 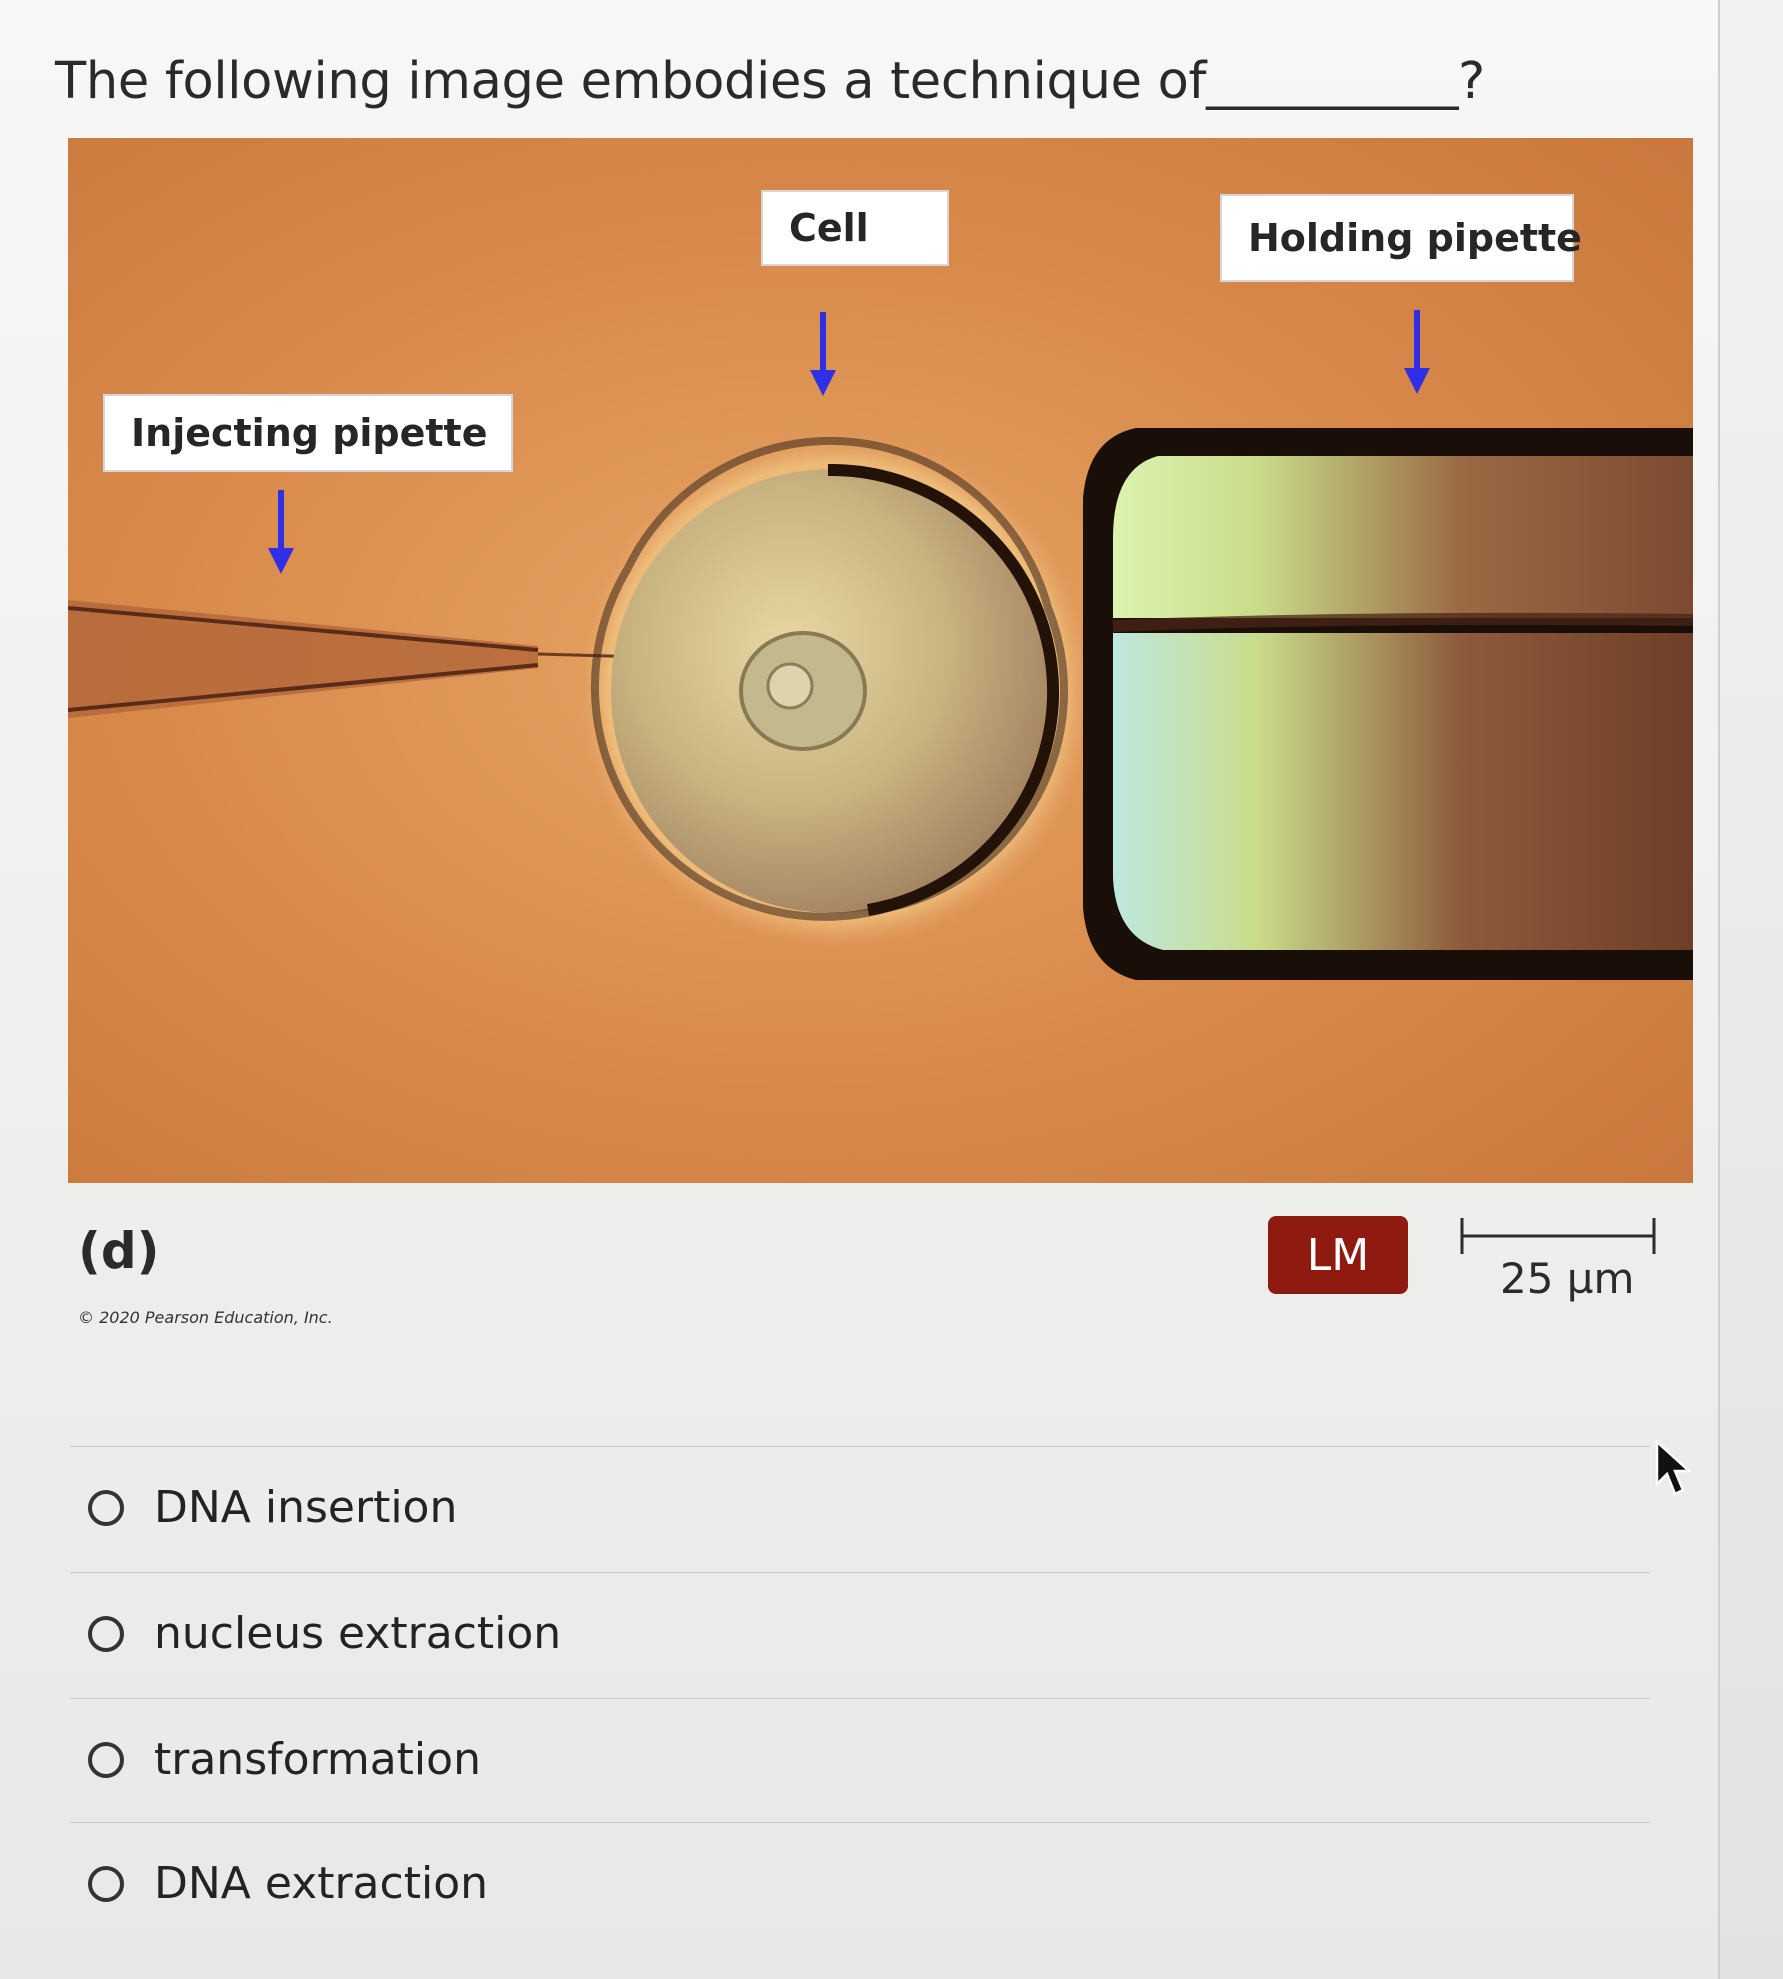 What do you see at coordinates (281, 532) in the screenshot?
I see `injecting-pipette-arrow-icon` at bounding box center [281, 532].